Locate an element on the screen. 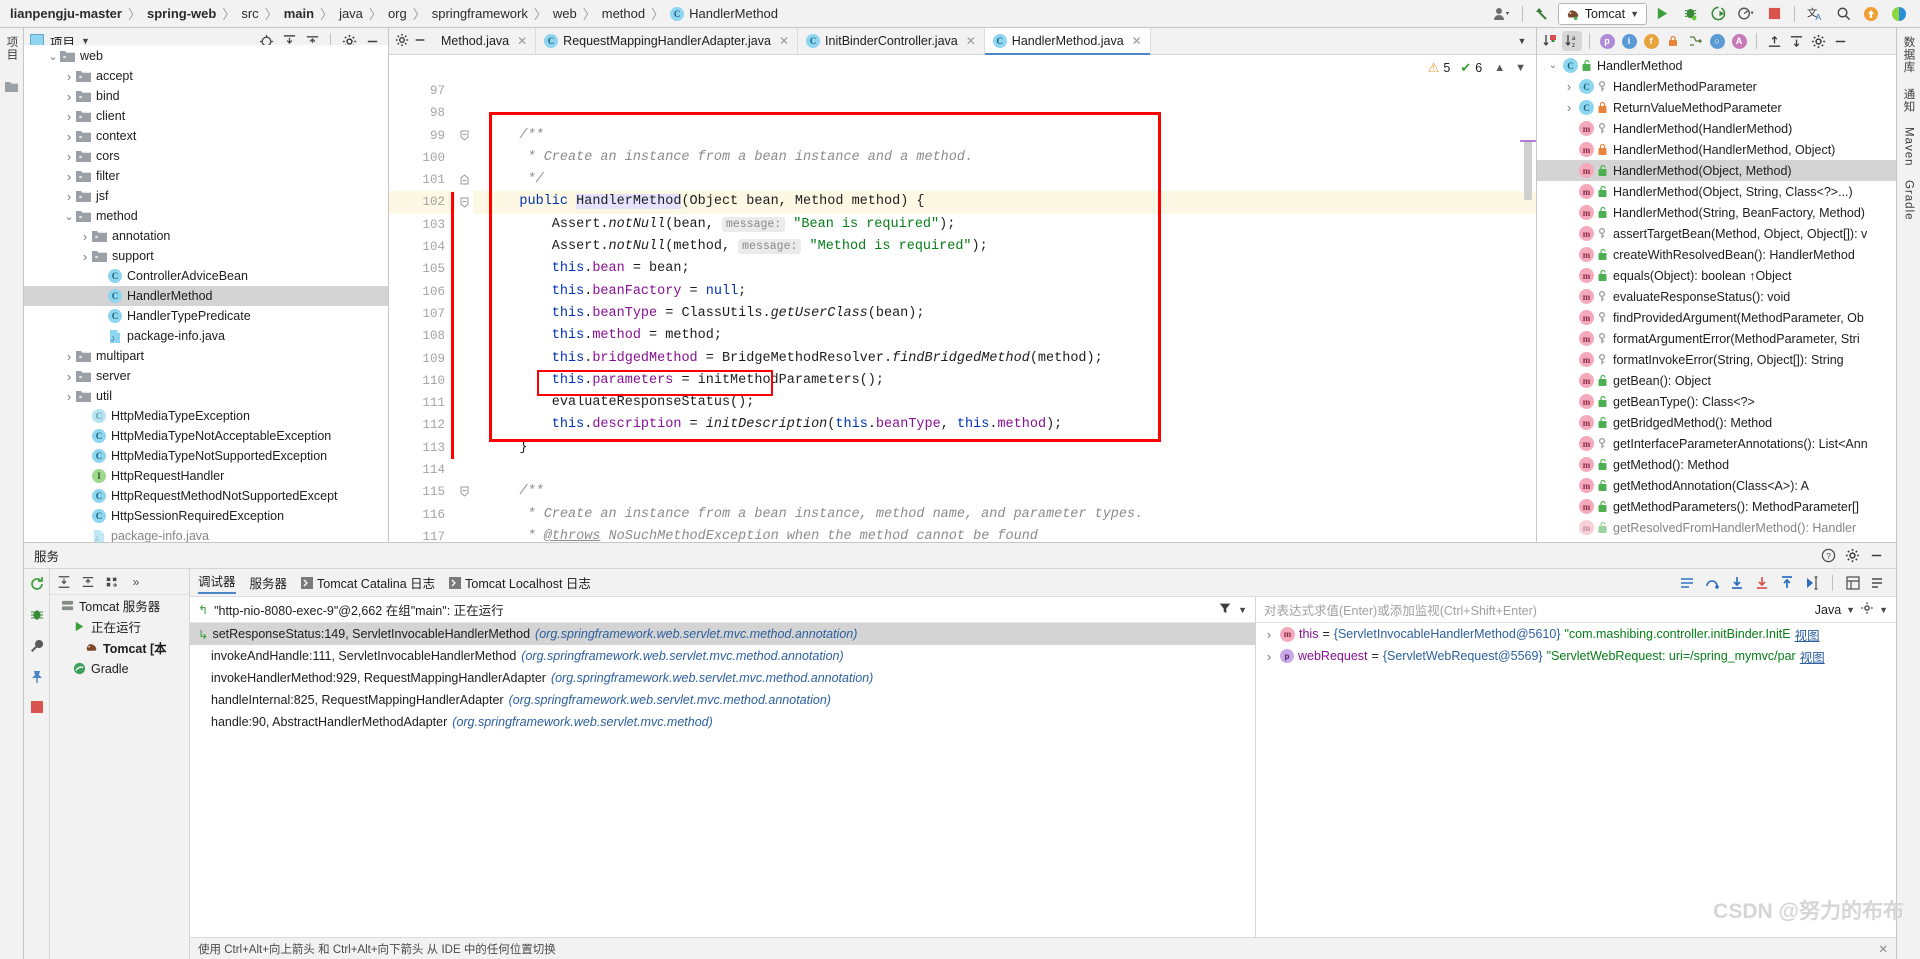  theme-toggle-icon is located at coordinates (1899, 14).